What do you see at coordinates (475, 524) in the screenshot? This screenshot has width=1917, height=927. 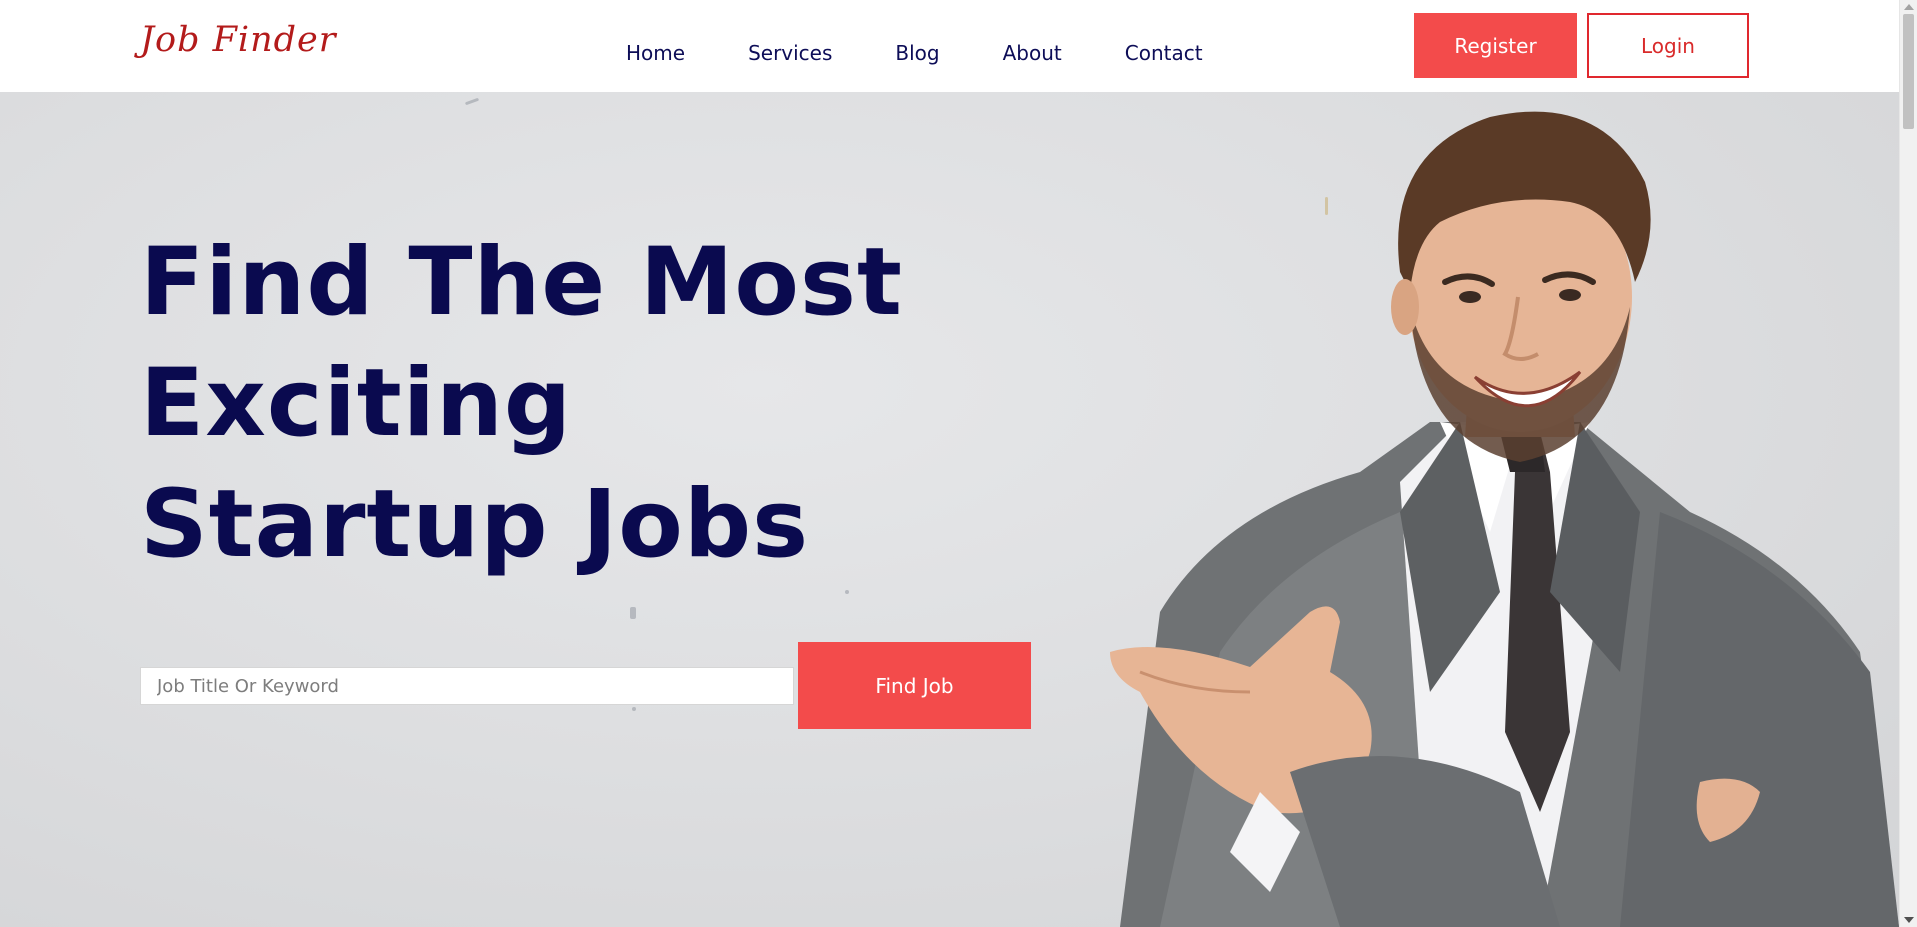 I see `hero-heading-line: Startup Jobs` at bounding box center [475, 524].